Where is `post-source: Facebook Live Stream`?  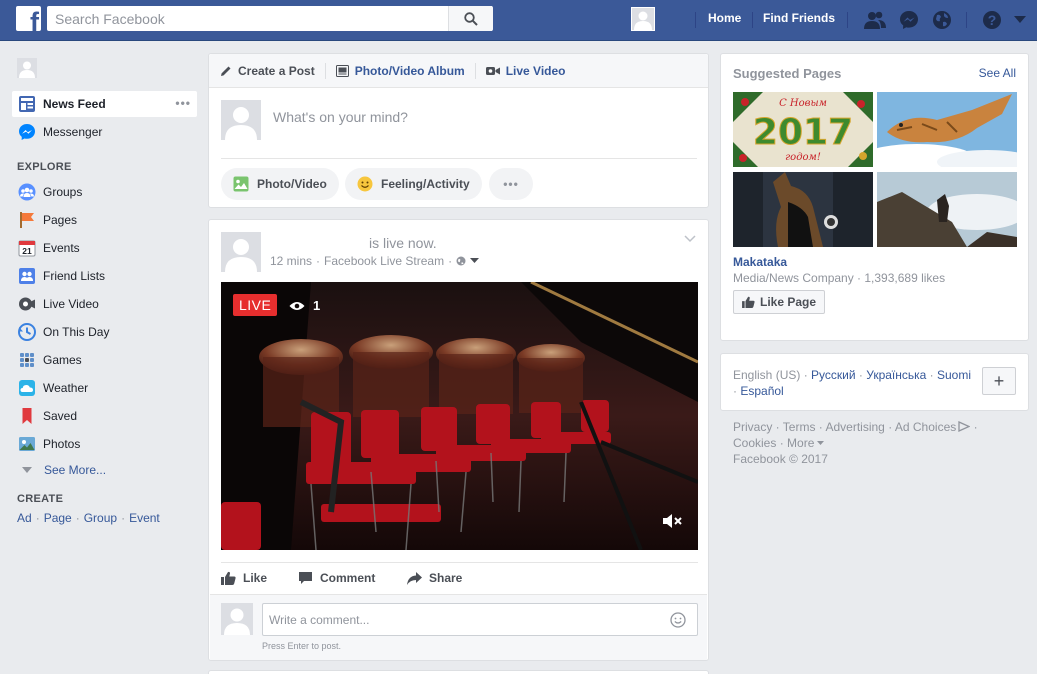 post-source: Facebook Live Stream is located at coordinates (384, 261).